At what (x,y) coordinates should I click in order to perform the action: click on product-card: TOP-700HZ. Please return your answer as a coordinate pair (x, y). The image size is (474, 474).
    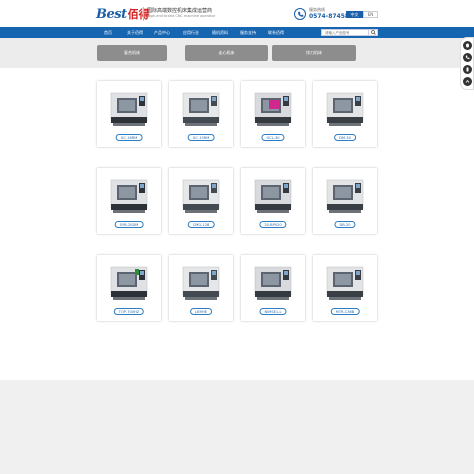
    Looking at the image, I should click on (129, 288).